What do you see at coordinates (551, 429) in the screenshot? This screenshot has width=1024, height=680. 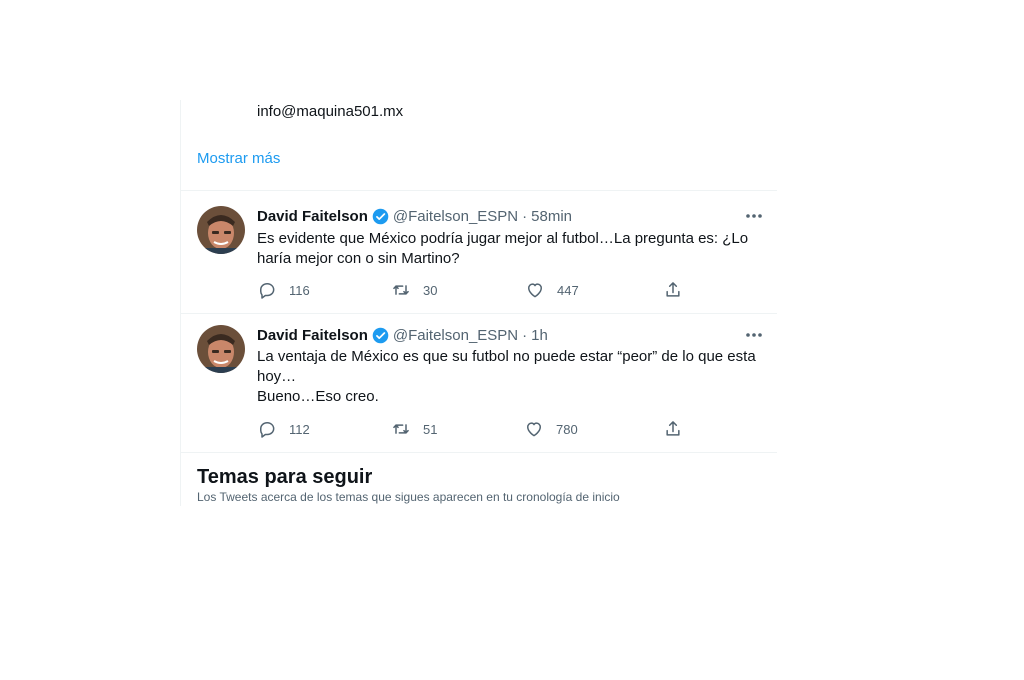 I see `like-button: 780` at bounding box center [551, 429].